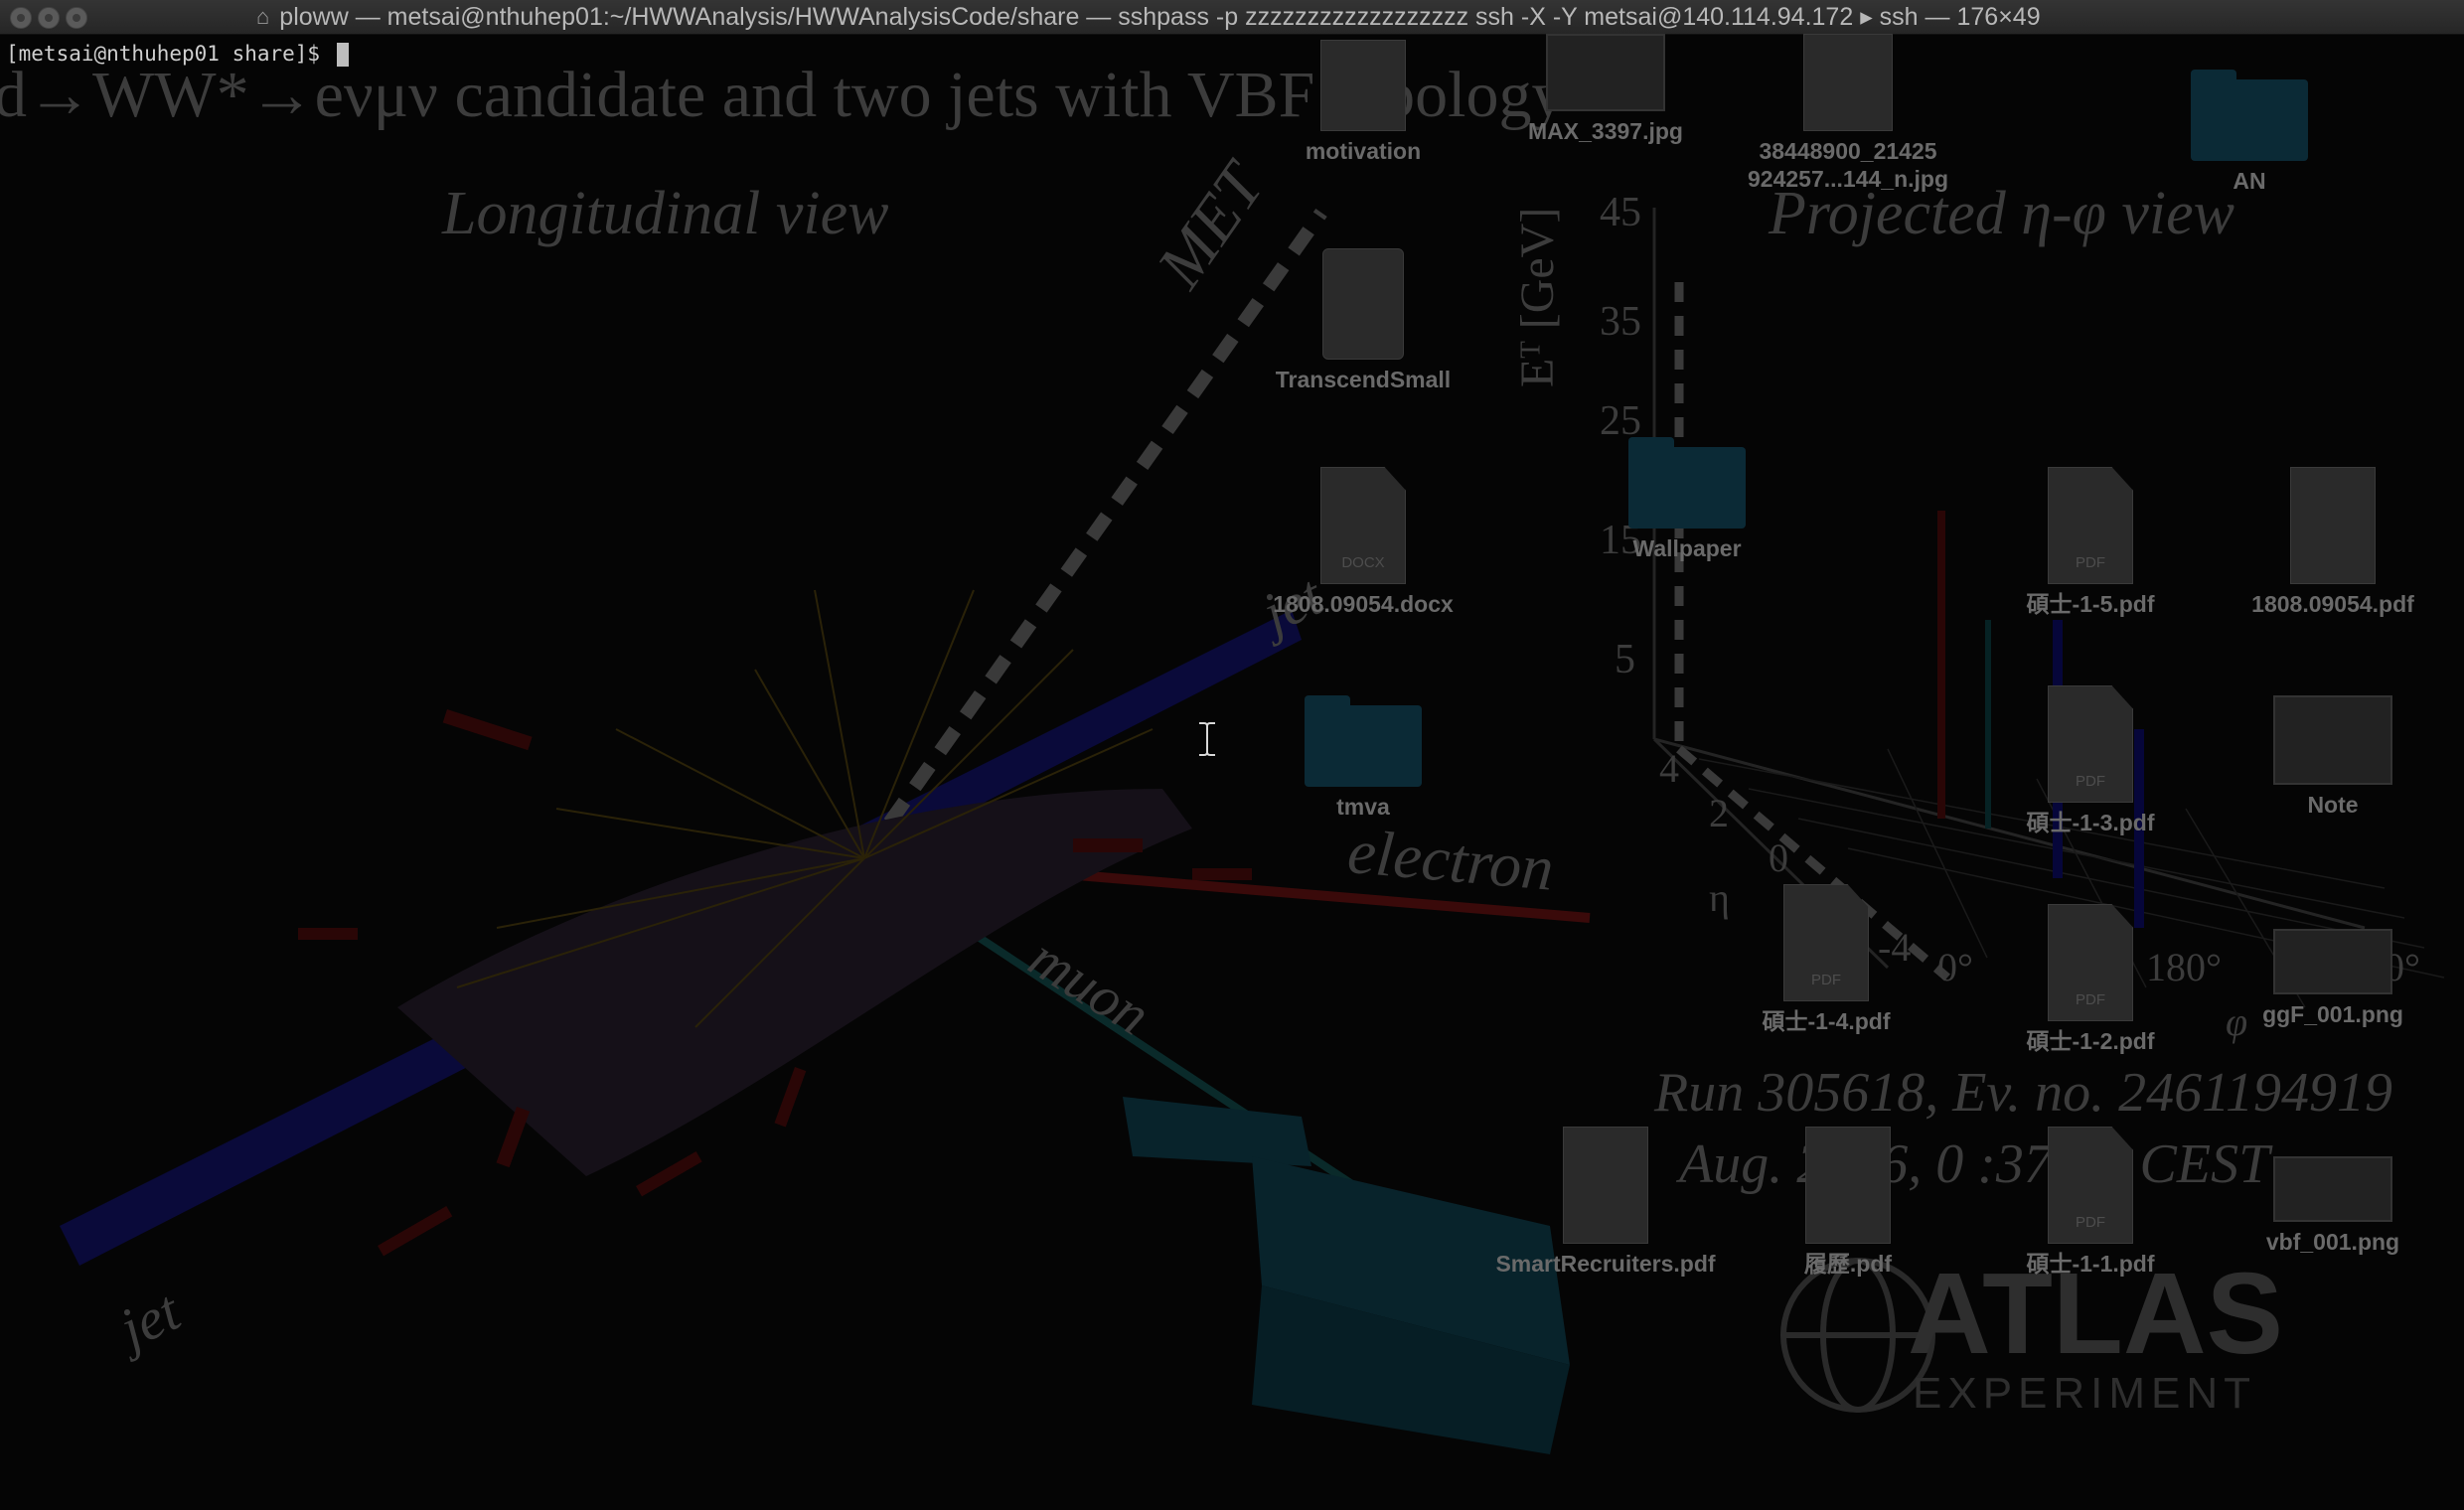 The width and height of the screenshot is (2464, 1510). I want to click on minimize-light-icon, so click(49, 18).